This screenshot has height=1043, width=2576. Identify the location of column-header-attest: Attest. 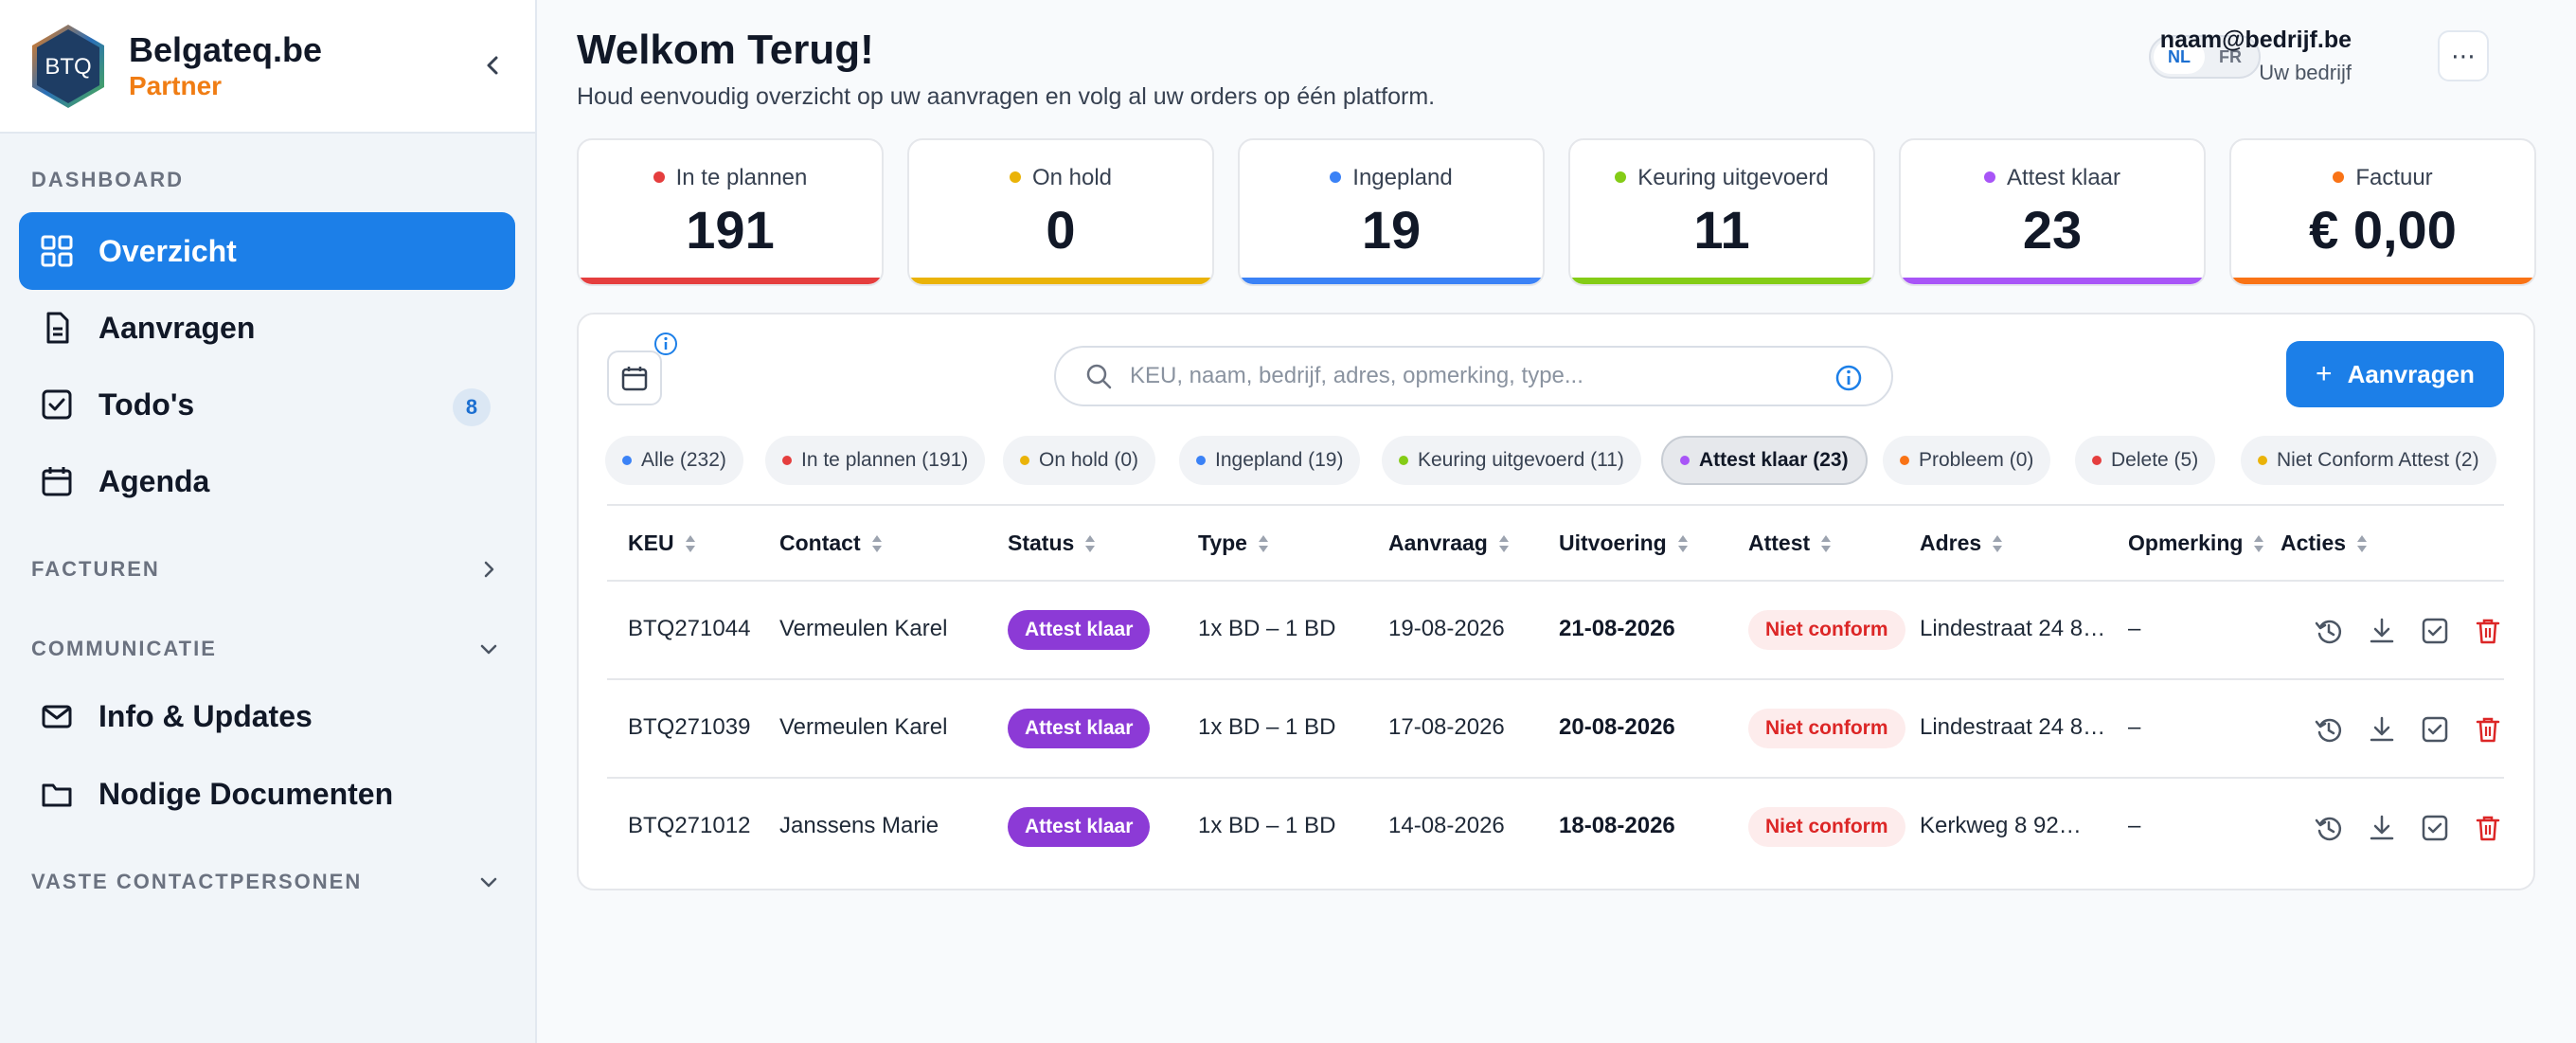
(1790, 543).